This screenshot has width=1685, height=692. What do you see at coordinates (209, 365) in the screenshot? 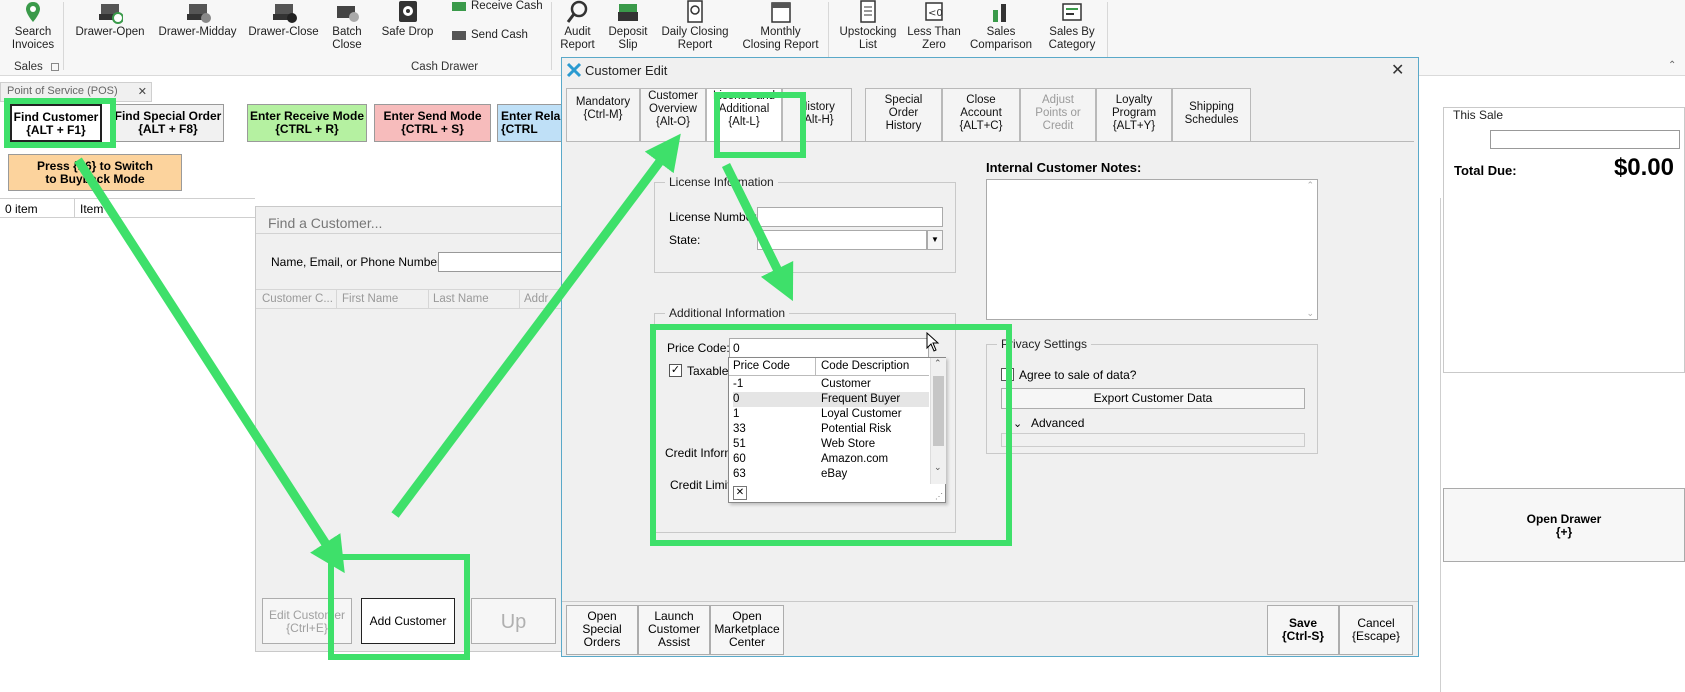
I see `arrow-find-to-add` at bounding box center [209, 365].